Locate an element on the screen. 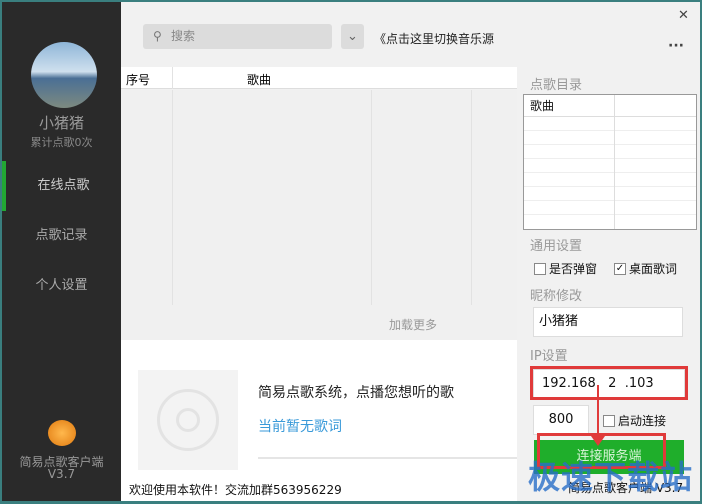  lyric-text: 当前暂无歌词 is located at coordinates (300, 427).